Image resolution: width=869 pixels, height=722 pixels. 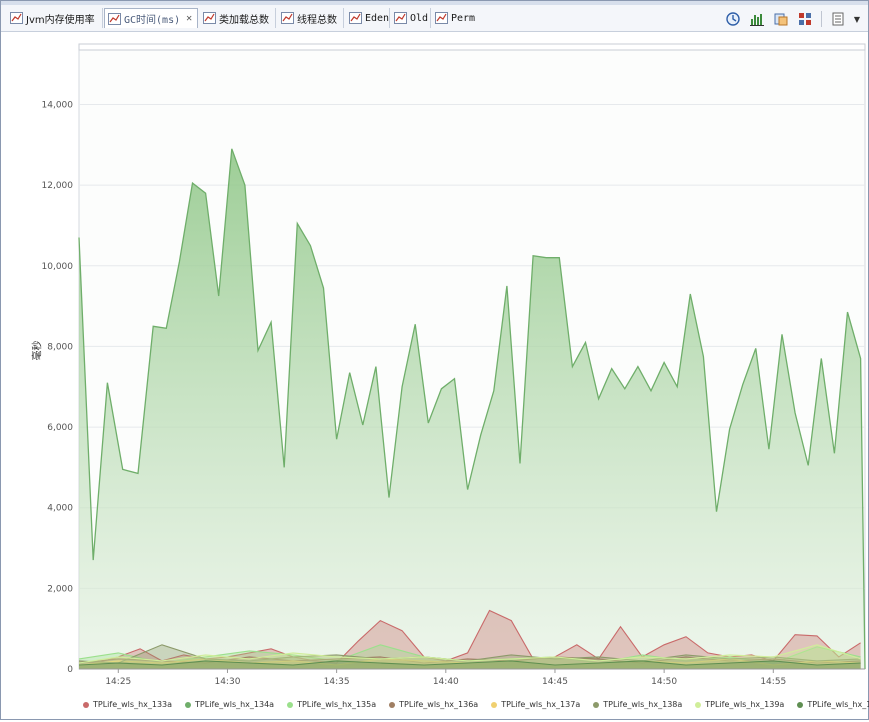 I want to click on tab-label: 类加载总数, so click(x=244, y=20).